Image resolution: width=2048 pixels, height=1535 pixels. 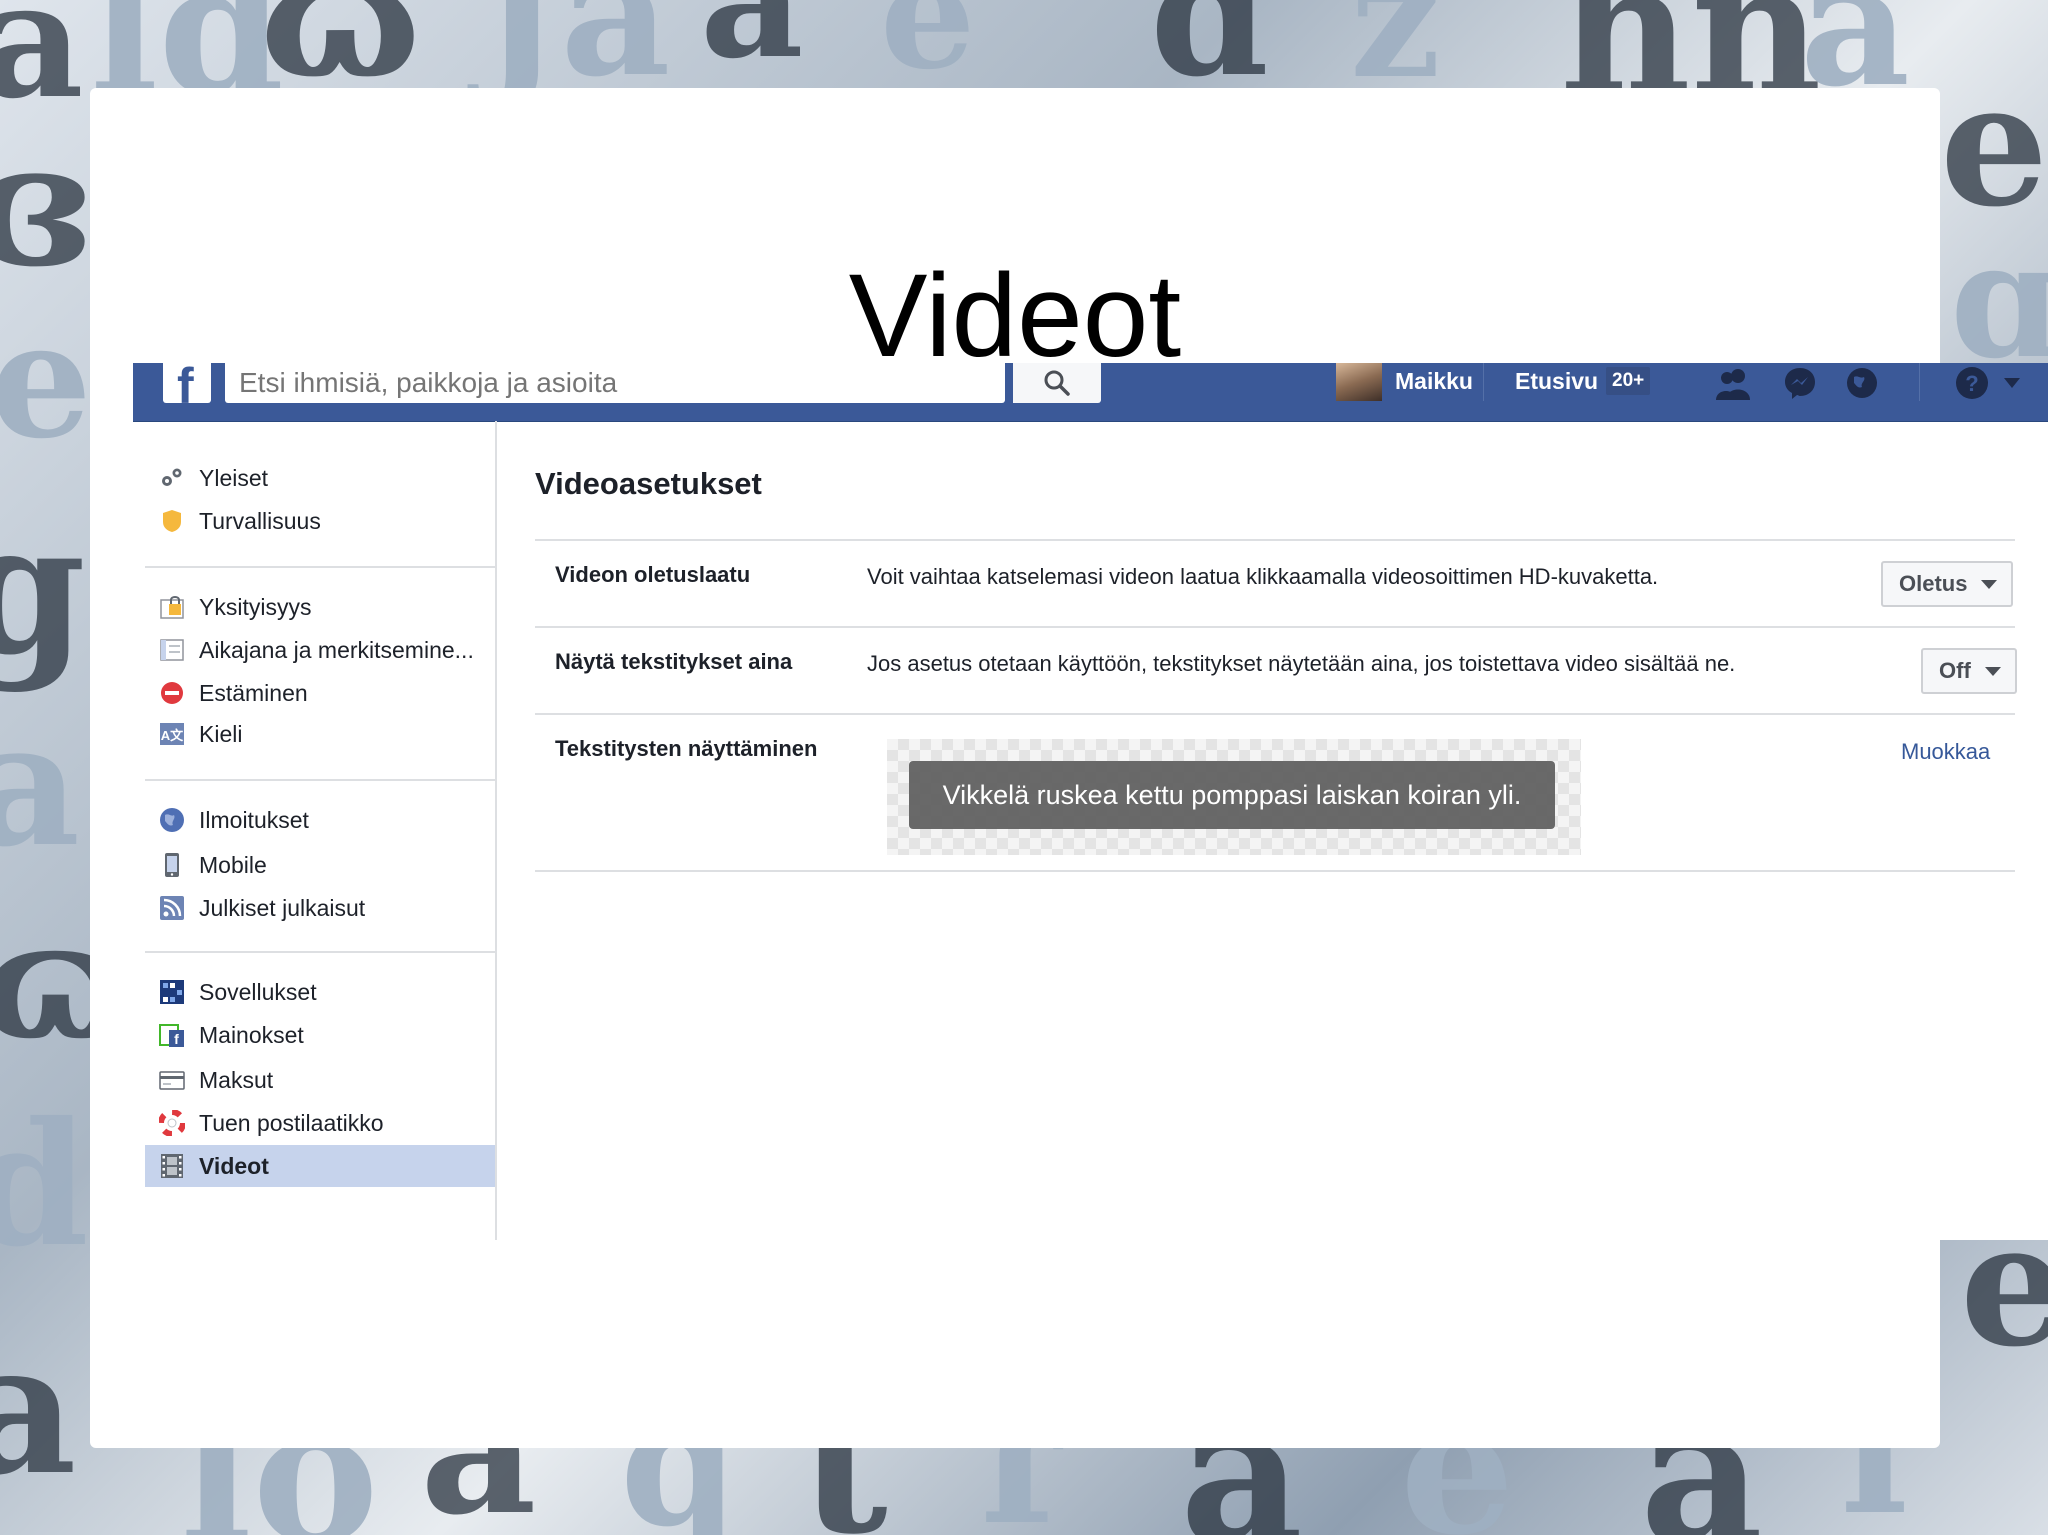 What do you see at coordinates (172, 1166) in the screenshot?
I see `film-icon` at bounding box center [172, 1166].